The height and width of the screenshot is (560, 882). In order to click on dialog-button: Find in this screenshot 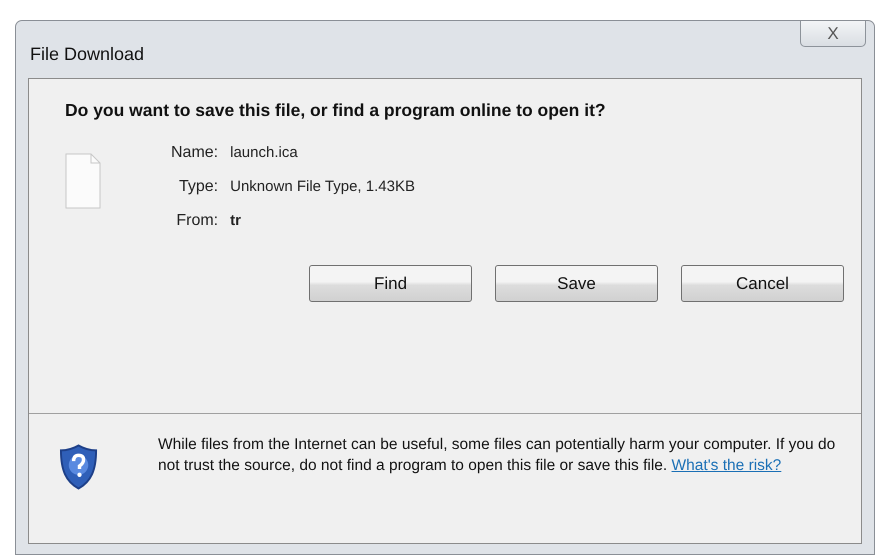, I will do `click(390, 283)`.